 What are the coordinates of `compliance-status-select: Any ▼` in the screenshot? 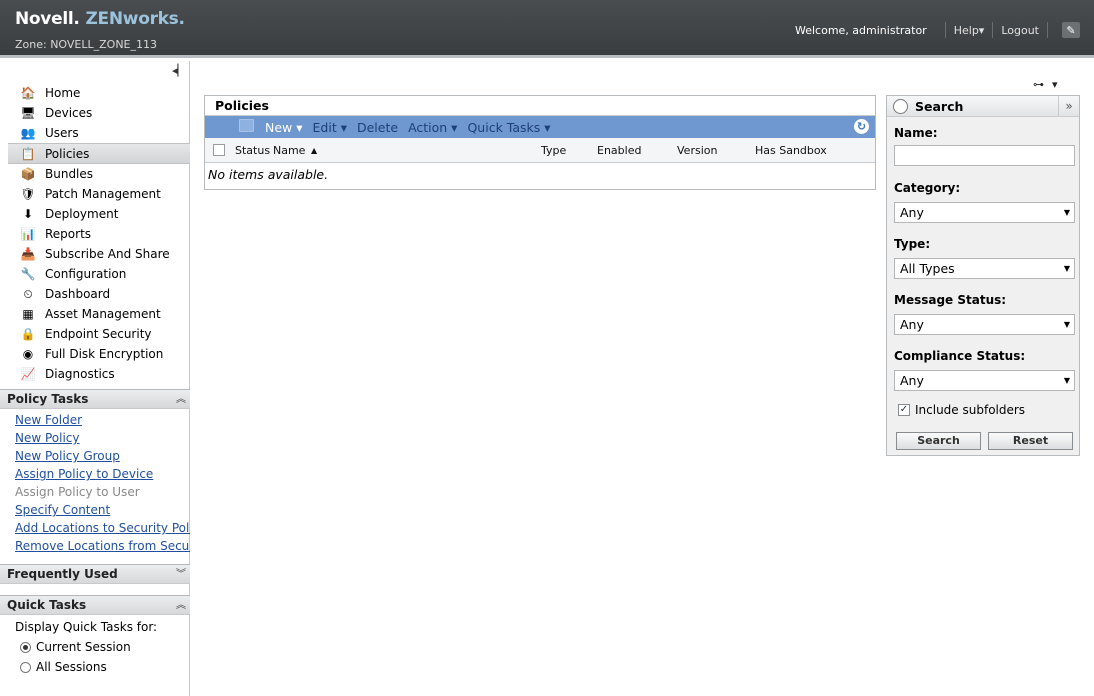 It's located at (984, 380).